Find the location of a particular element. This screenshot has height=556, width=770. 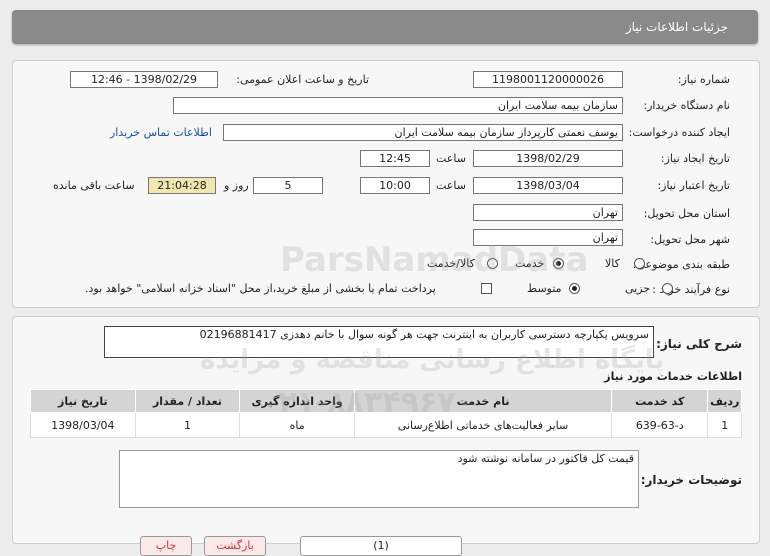

process-option-minor: جزیی is located at coordinates (638, 288).